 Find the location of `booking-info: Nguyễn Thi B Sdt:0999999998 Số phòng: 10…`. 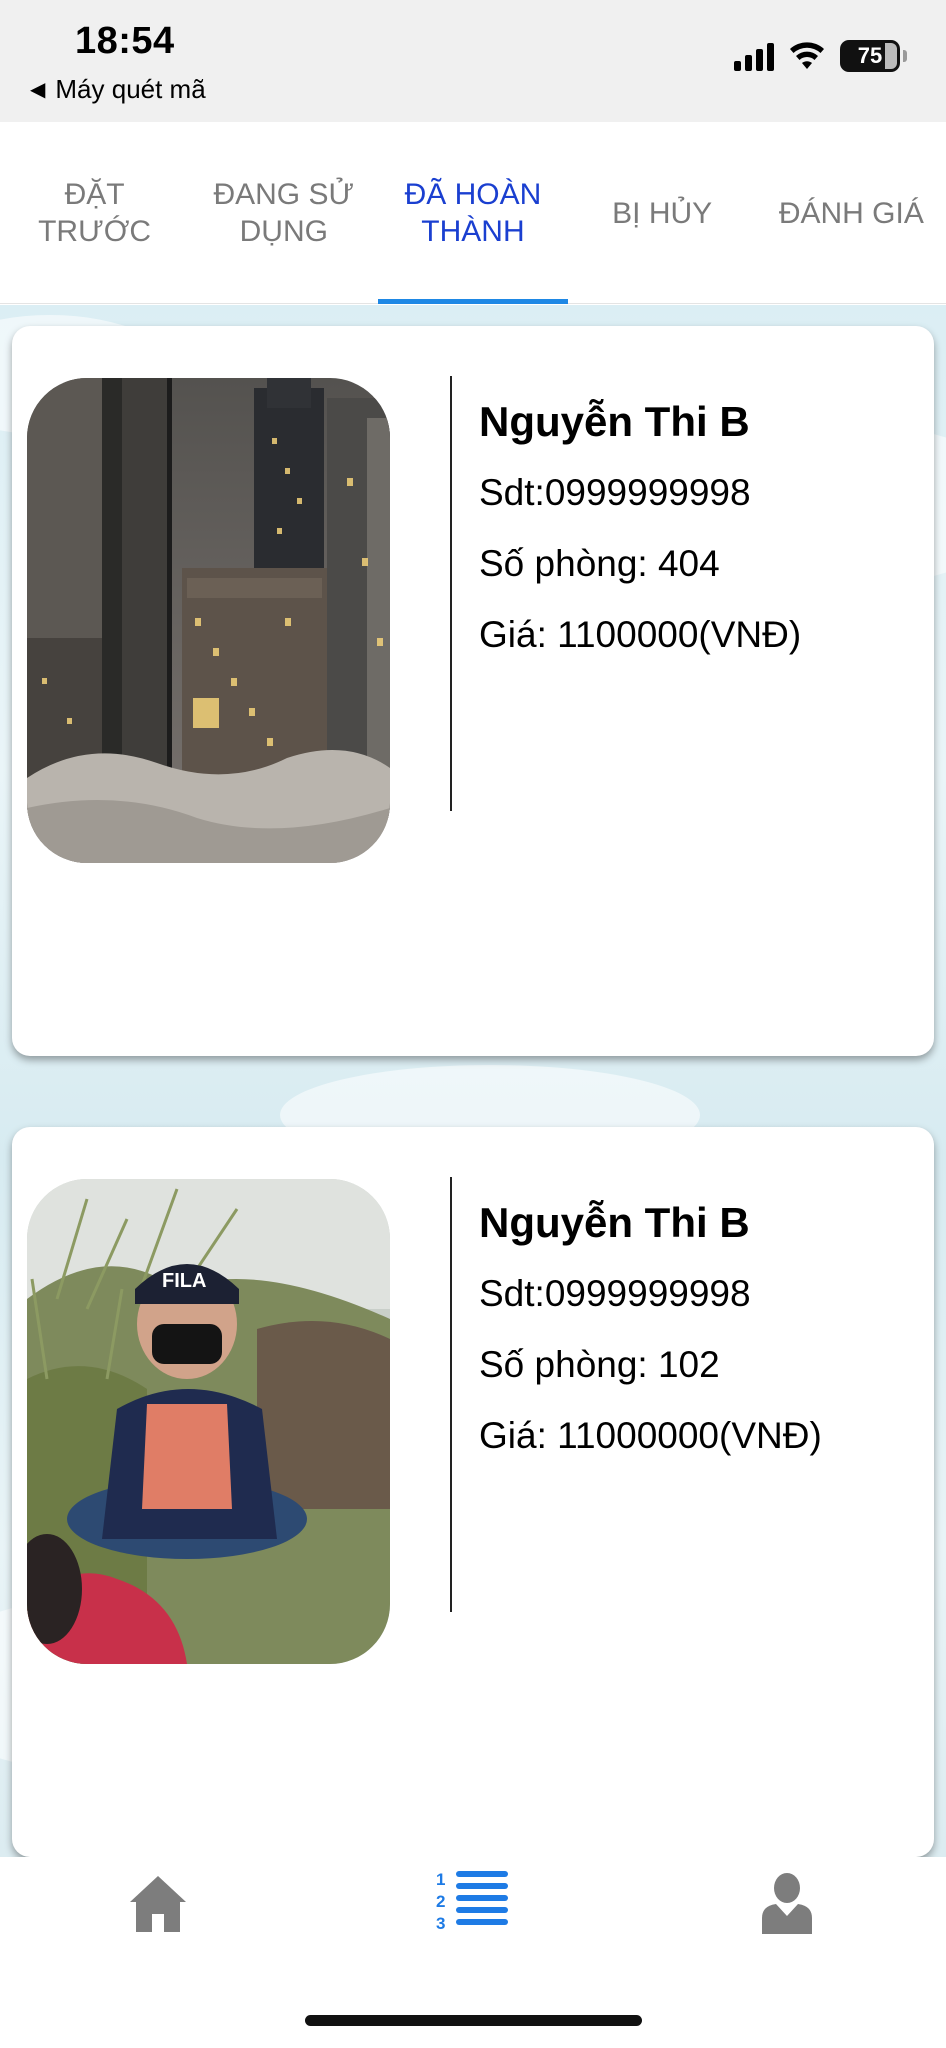

booking-info: Nguyễn Thi B Sdt:0999999998 Số phòng: 10… is located at coordinates (650, 1342).